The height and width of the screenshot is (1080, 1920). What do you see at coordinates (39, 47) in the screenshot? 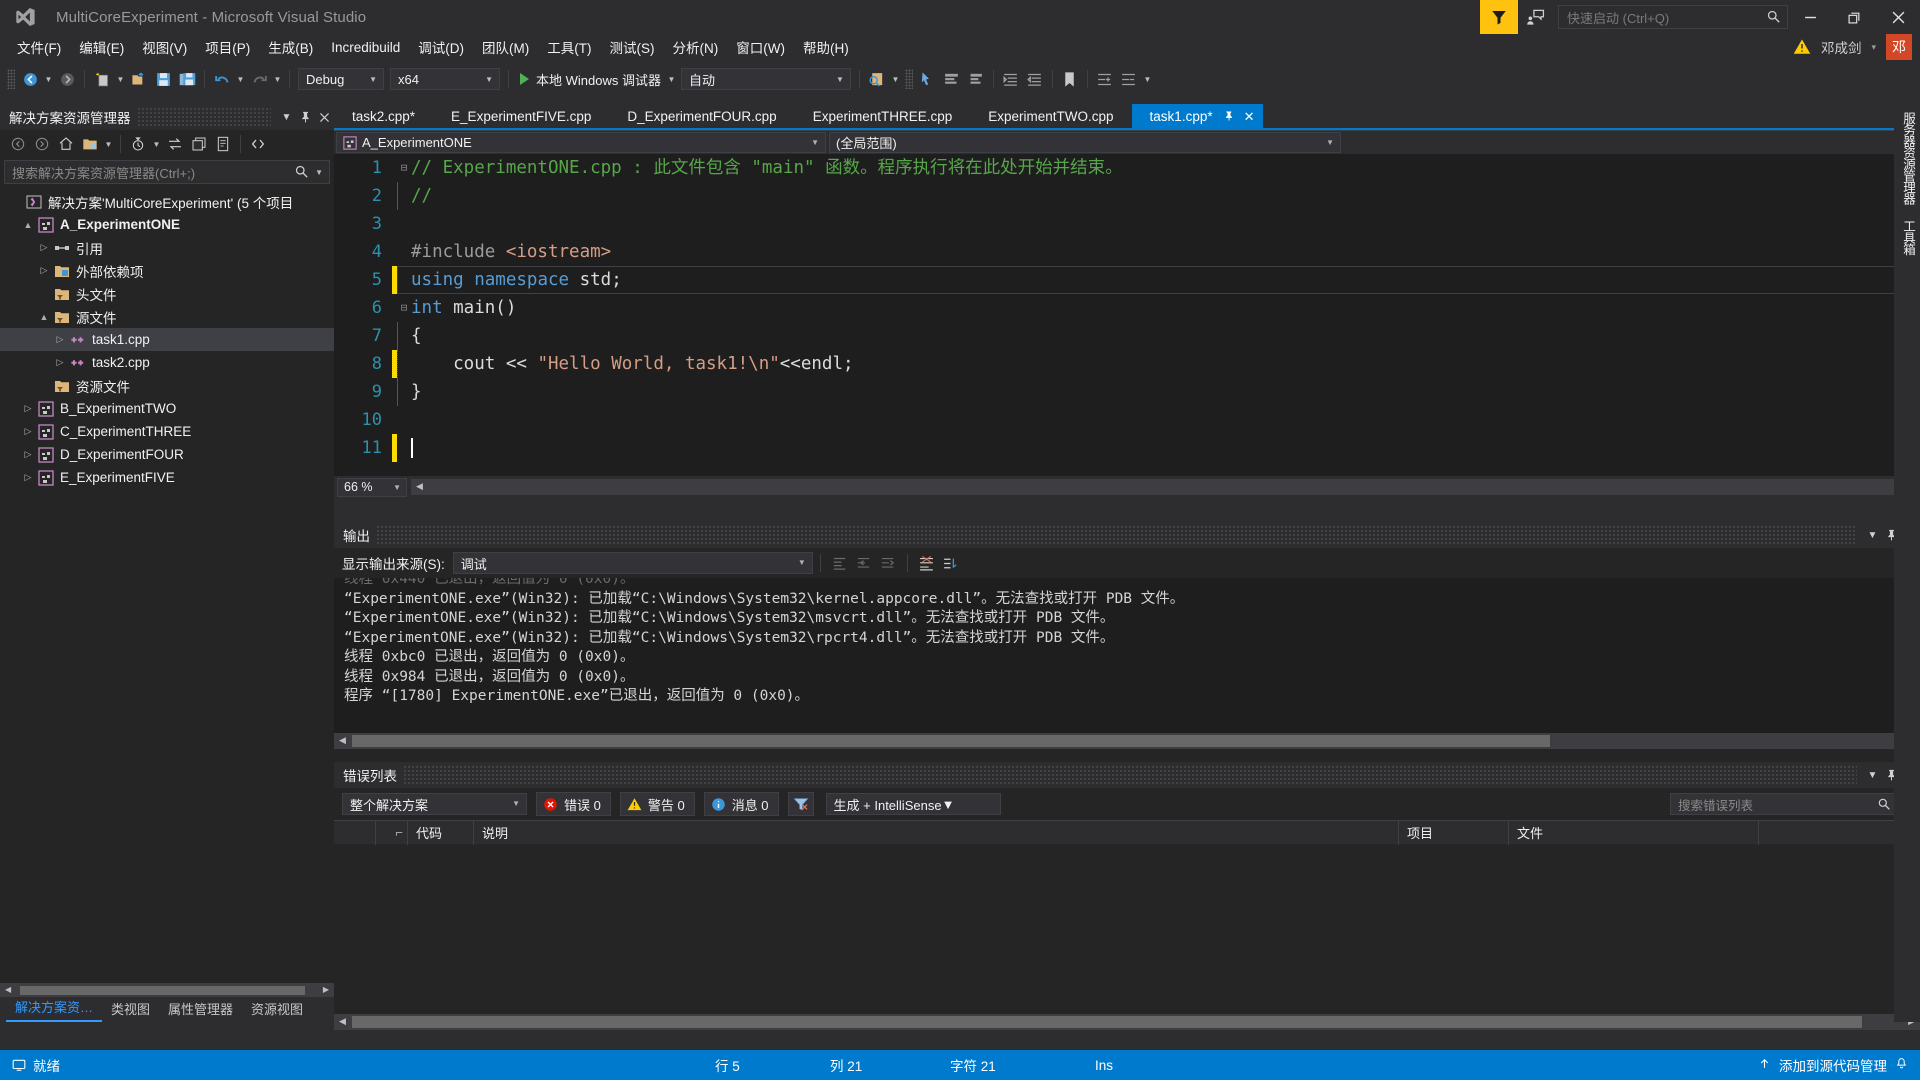
I see `menu-item-file: 文件(F)` at bounding box center [39, 47].